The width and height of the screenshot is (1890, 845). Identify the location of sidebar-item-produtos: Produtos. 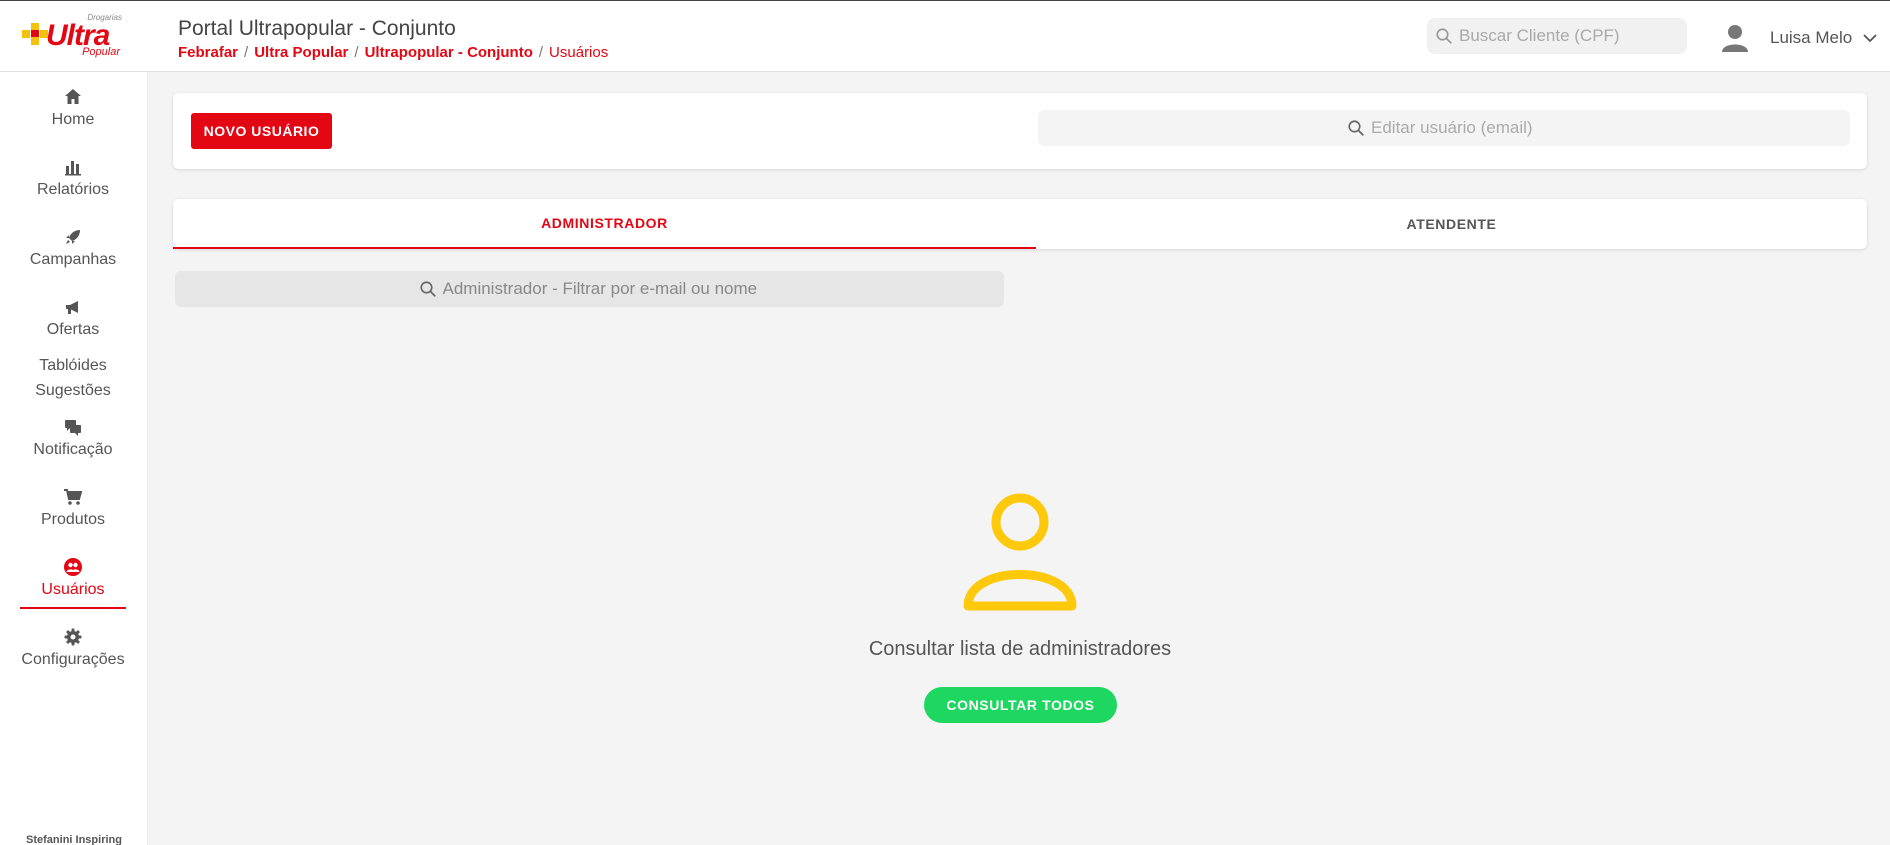
(73, 508).